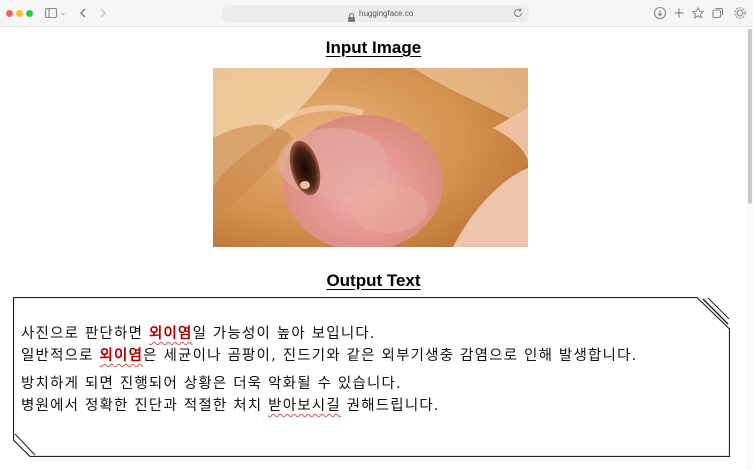 This screenshot has height=470, width=753. Describe the element at coordinates (19, 13) in the screenshot. I see `minimize-window-button` at that location.